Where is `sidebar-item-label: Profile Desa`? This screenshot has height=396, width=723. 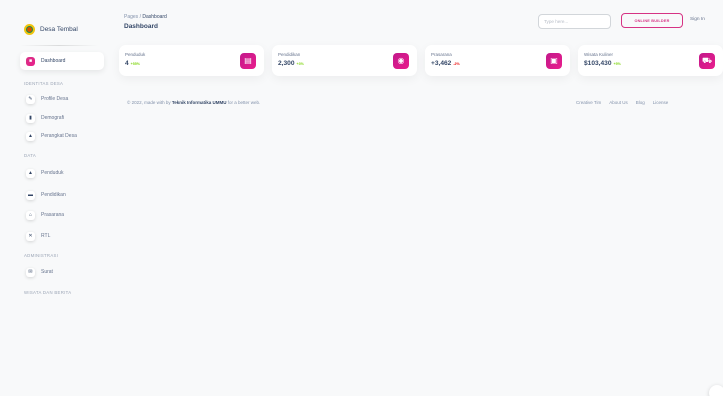
sidebar-item-label: Profile Desa is located at coordinates (55, 99).